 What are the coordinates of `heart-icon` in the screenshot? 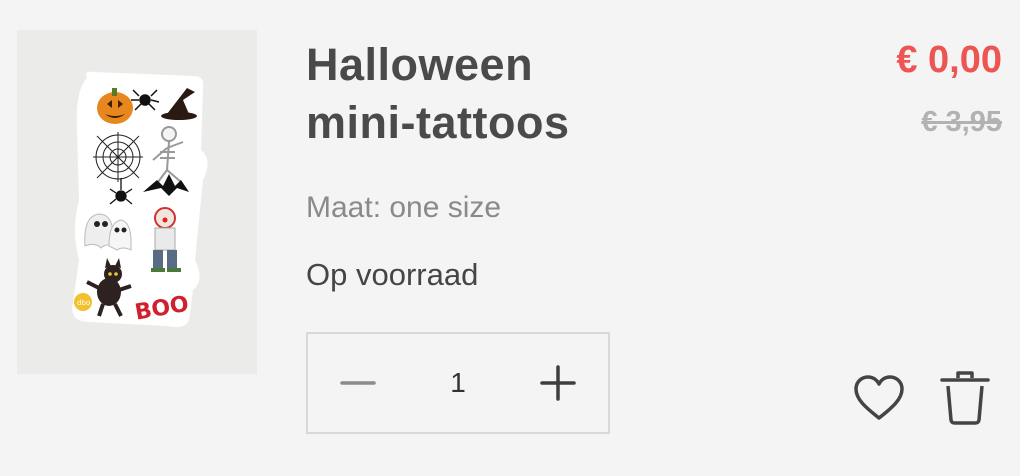 It's located at (879, 397).